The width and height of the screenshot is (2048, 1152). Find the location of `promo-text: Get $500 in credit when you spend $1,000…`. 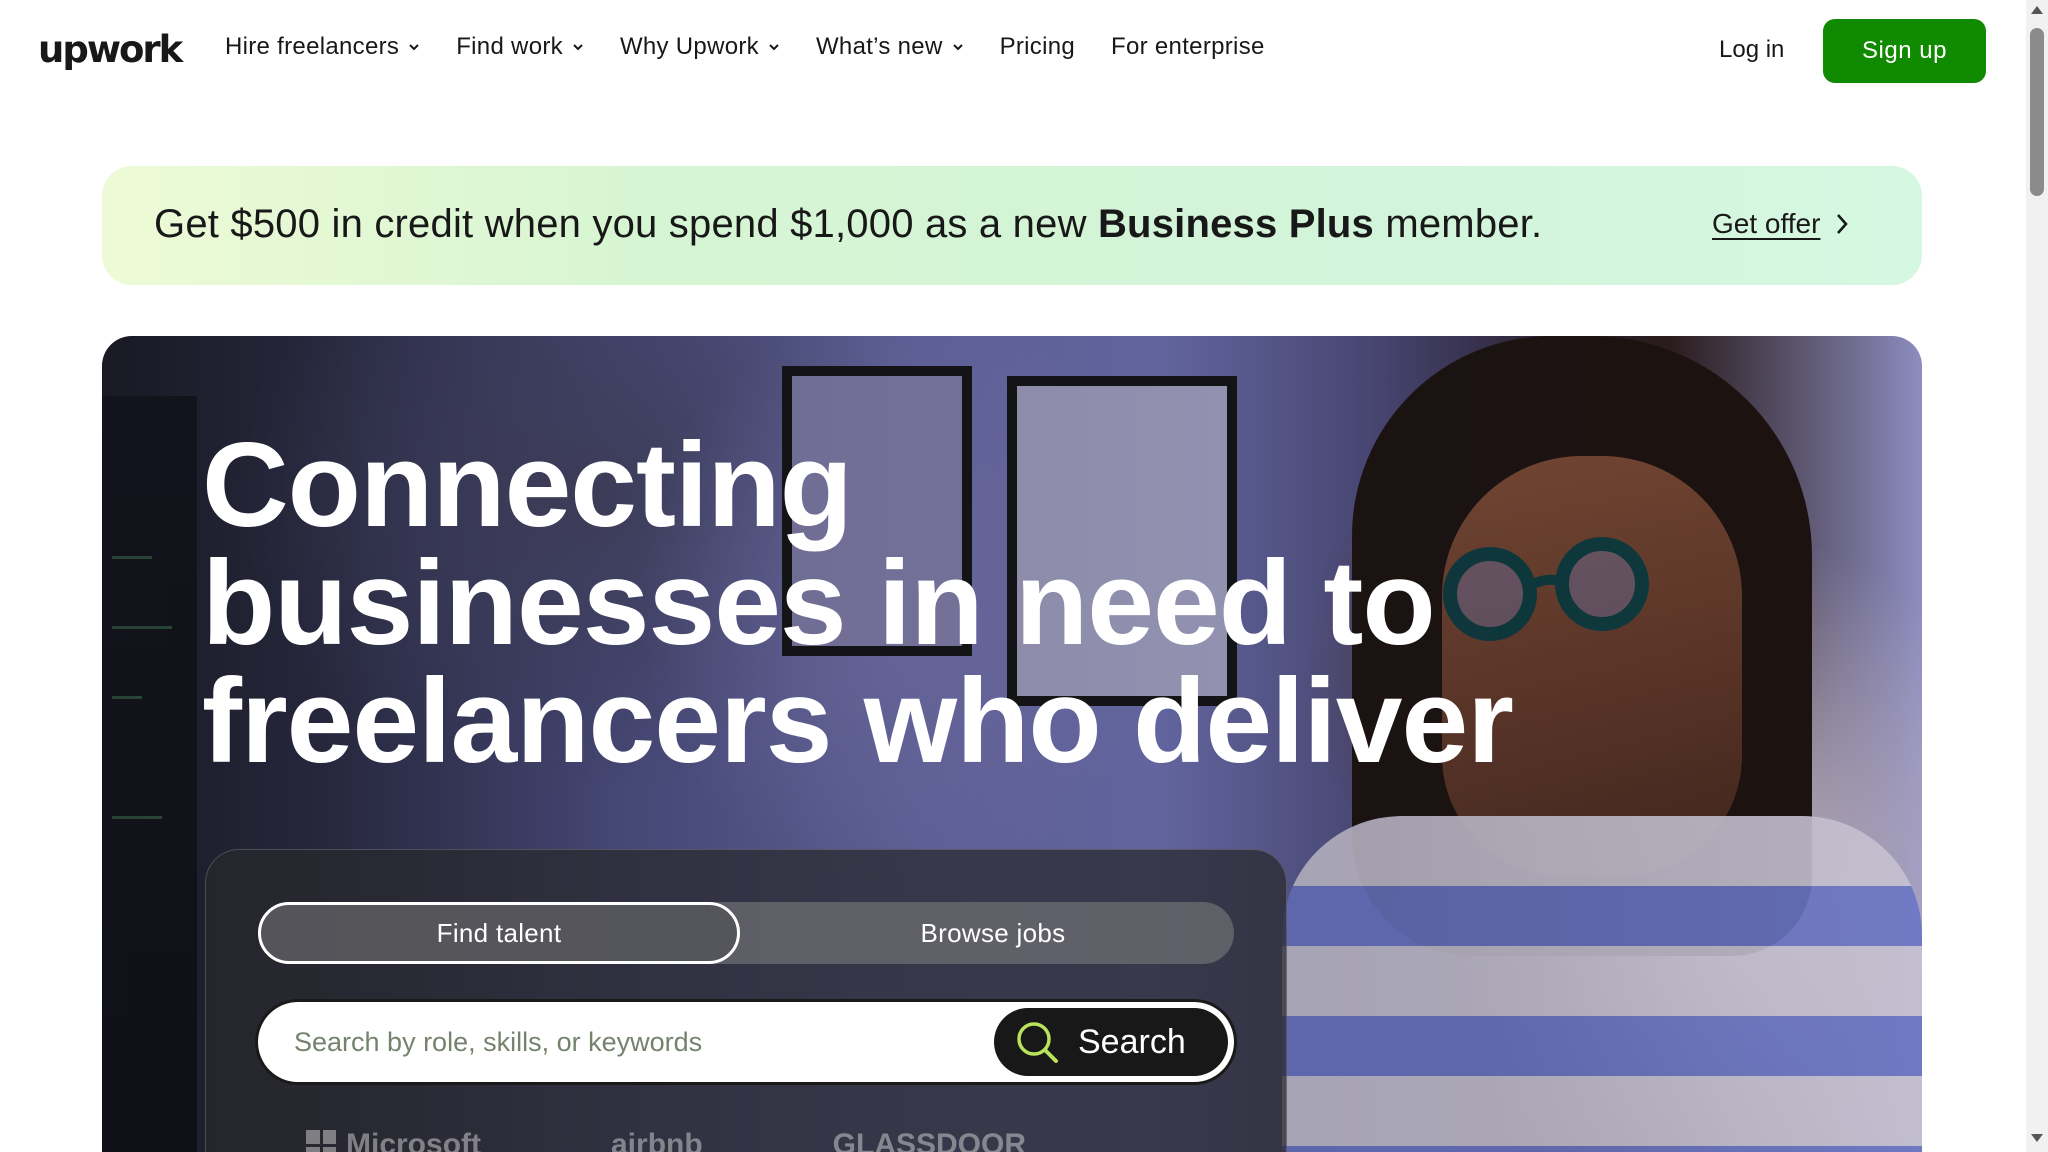

promo-text: Get $500 in credit when you spend $1,000… is located at coordinates (848, 224).